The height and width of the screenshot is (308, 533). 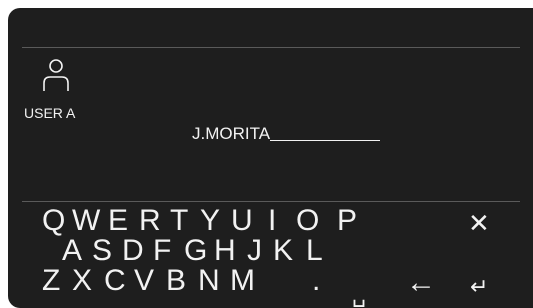 What do you see at coordinates (210, 221) in the screenshot?
I see `key-y: Y` at bounding box center [210, 221].